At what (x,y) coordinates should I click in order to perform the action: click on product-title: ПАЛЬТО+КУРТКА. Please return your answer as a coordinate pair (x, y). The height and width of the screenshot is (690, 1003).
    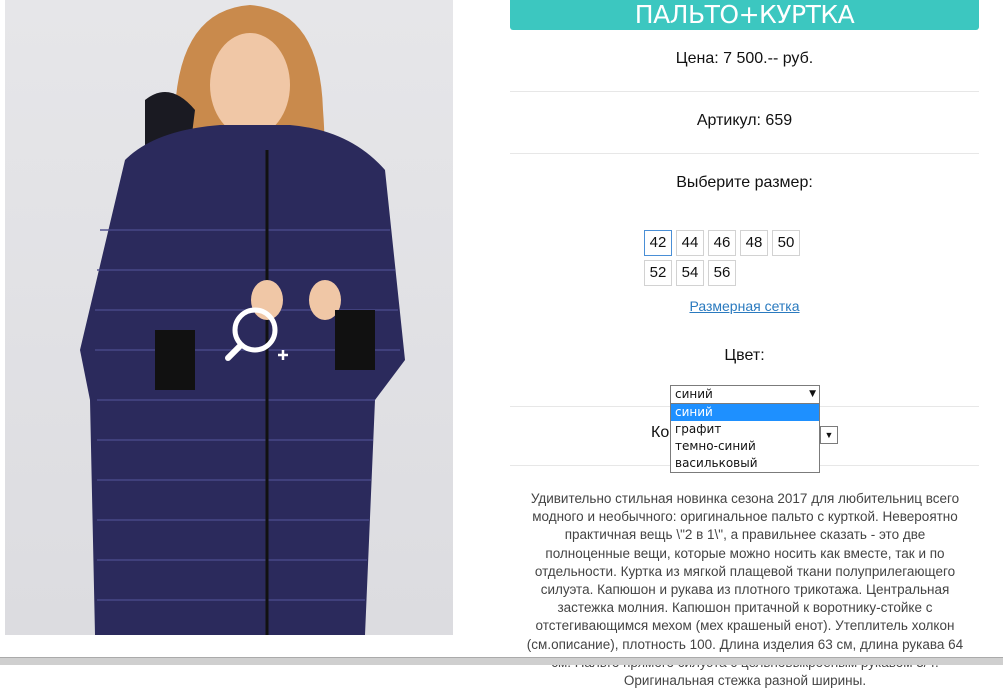
    Looking at the image, I should click on (744, 15).